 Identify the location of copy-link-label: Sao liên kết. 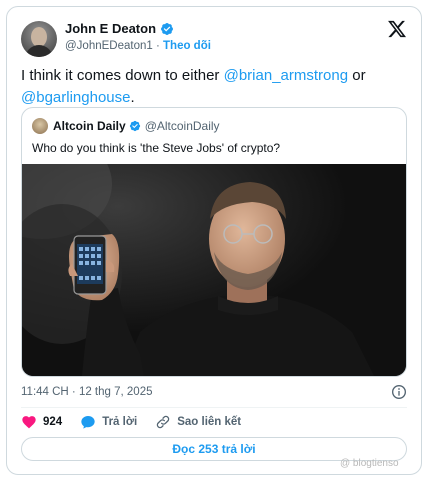
(209, 422).